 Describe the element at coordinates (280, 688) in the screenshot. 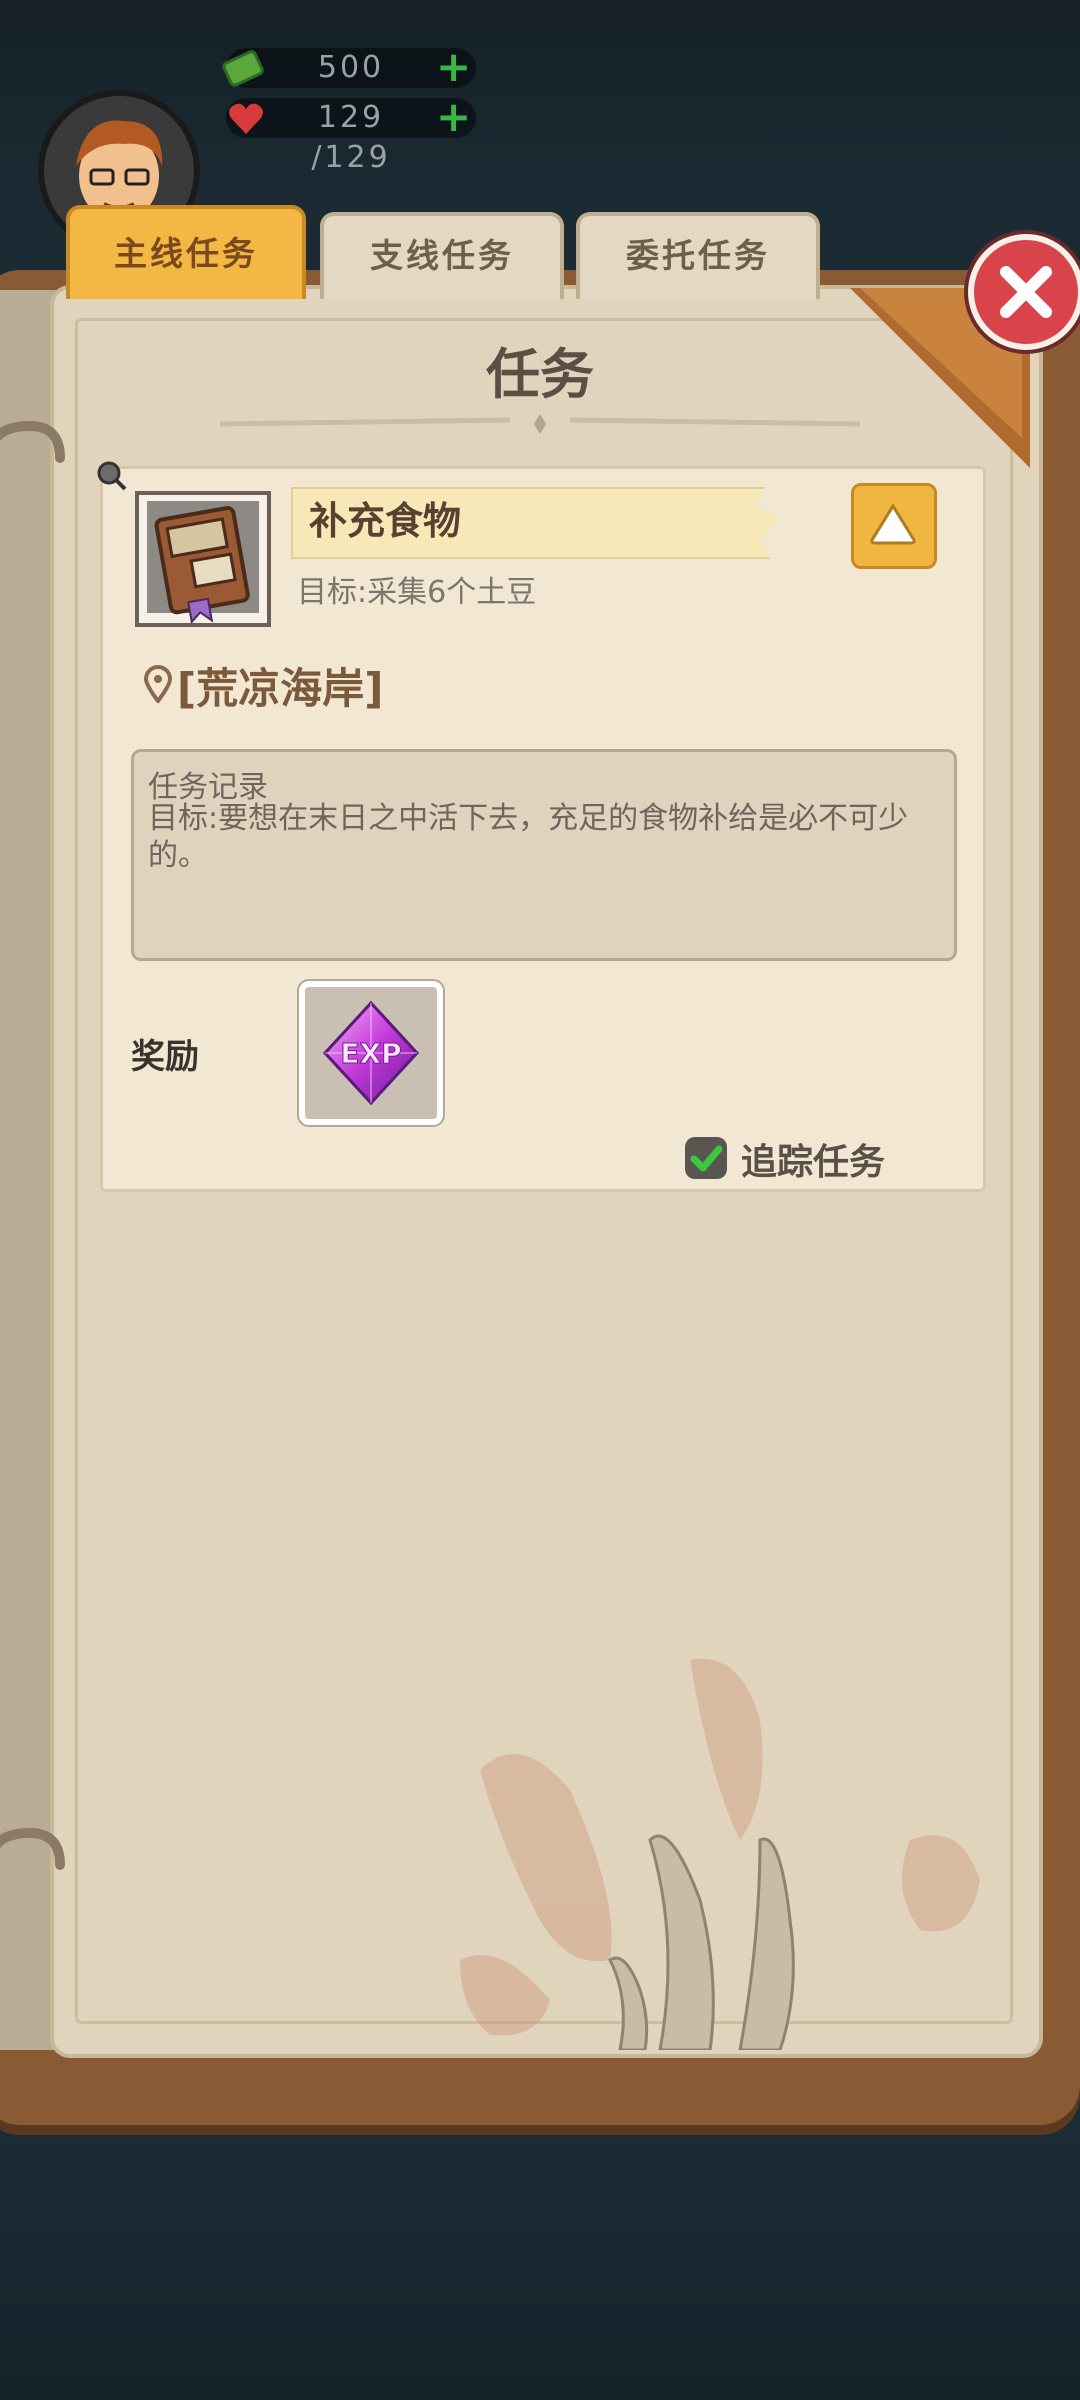

I see `quest-location: [荒凉海岸]` at that location.